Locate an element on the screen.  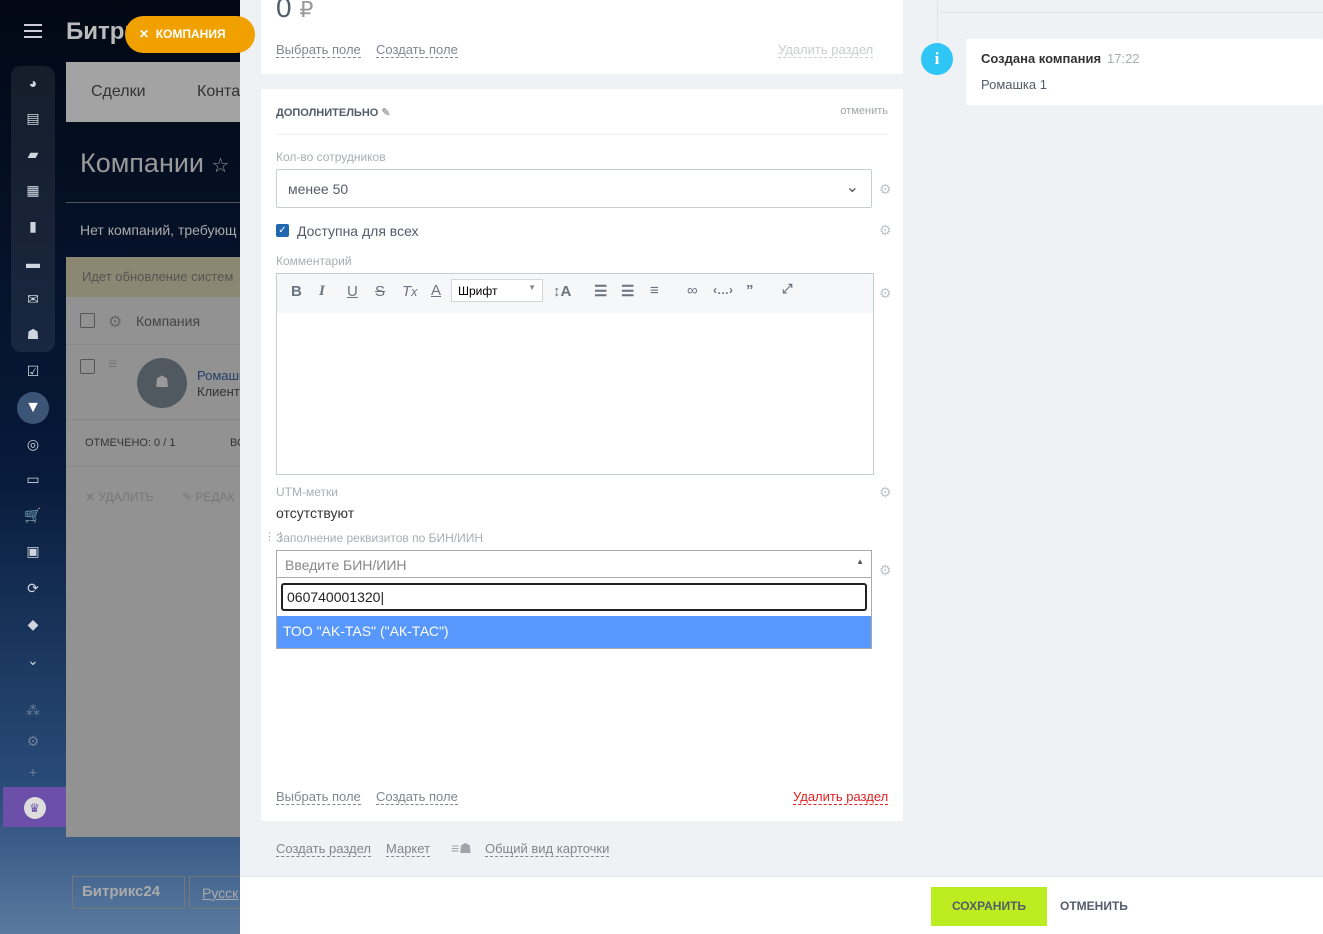
bin-label: Заполнение реквизитов по БИН/ИИН is located at coordinates (380, 538).